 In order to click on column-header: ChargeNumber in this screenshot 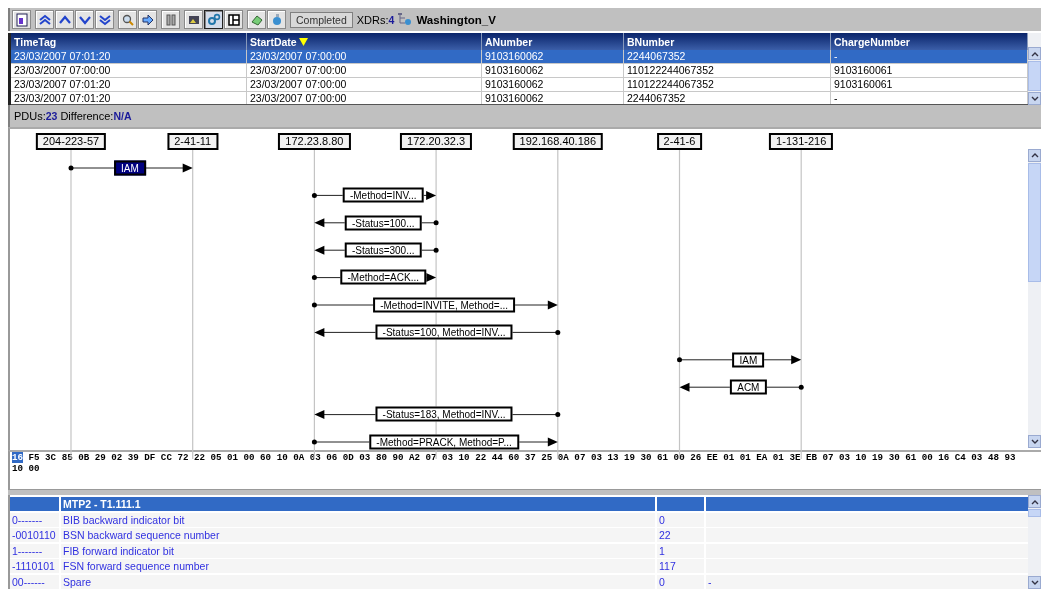, I will do `click(929, 42)`.